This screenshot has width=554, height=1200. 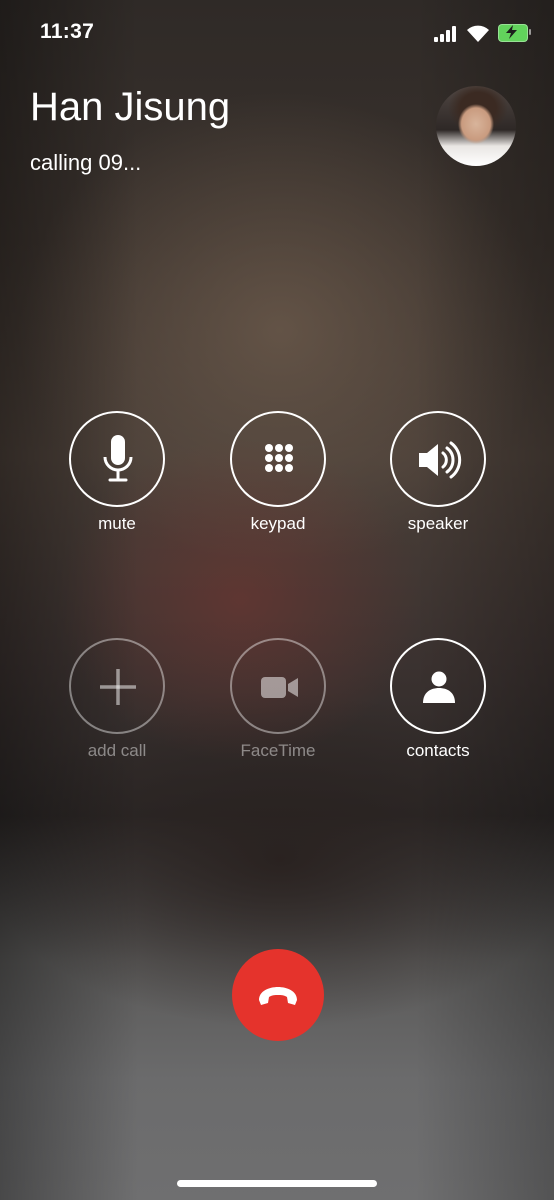 I want to click on speaker-label: speaker, so click(x=438, y=523).